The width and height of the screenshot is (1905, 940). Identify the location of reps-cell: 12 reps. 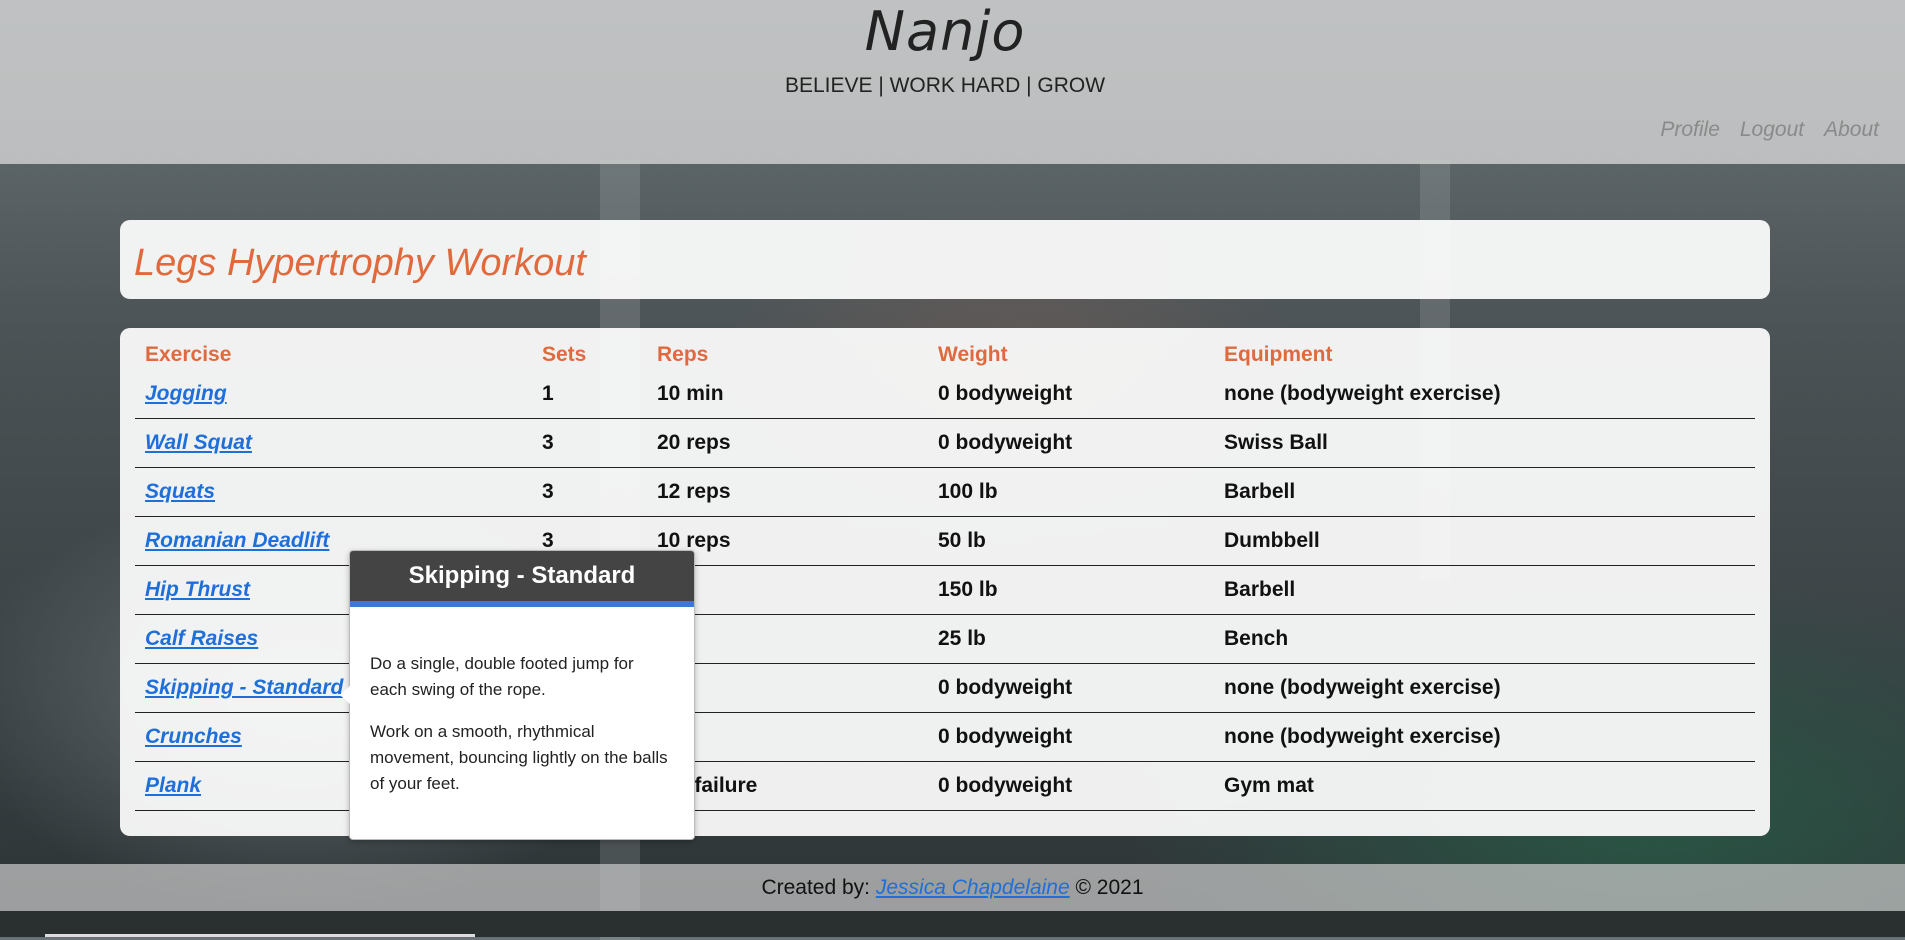
(787, 492).